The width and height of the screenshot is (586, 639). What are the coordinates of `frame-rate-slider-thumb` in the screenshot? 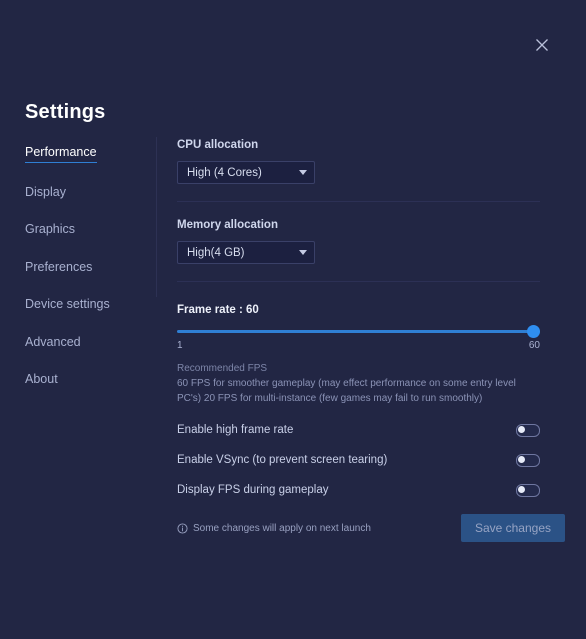 It's located at (533, 331).